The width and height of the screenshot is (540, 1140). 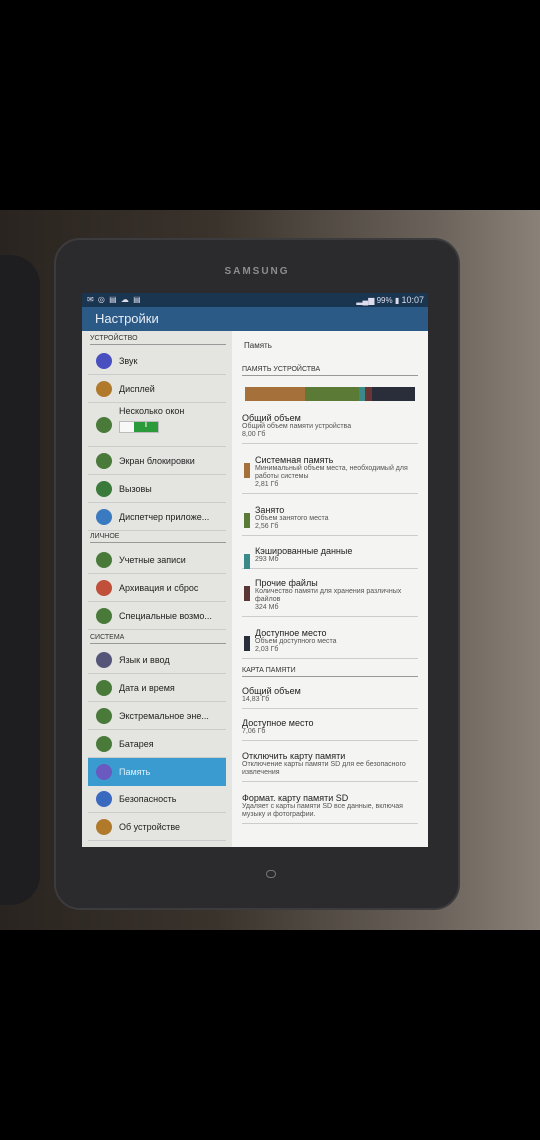 I want to click on key-icon, so click(x=104, y=560).